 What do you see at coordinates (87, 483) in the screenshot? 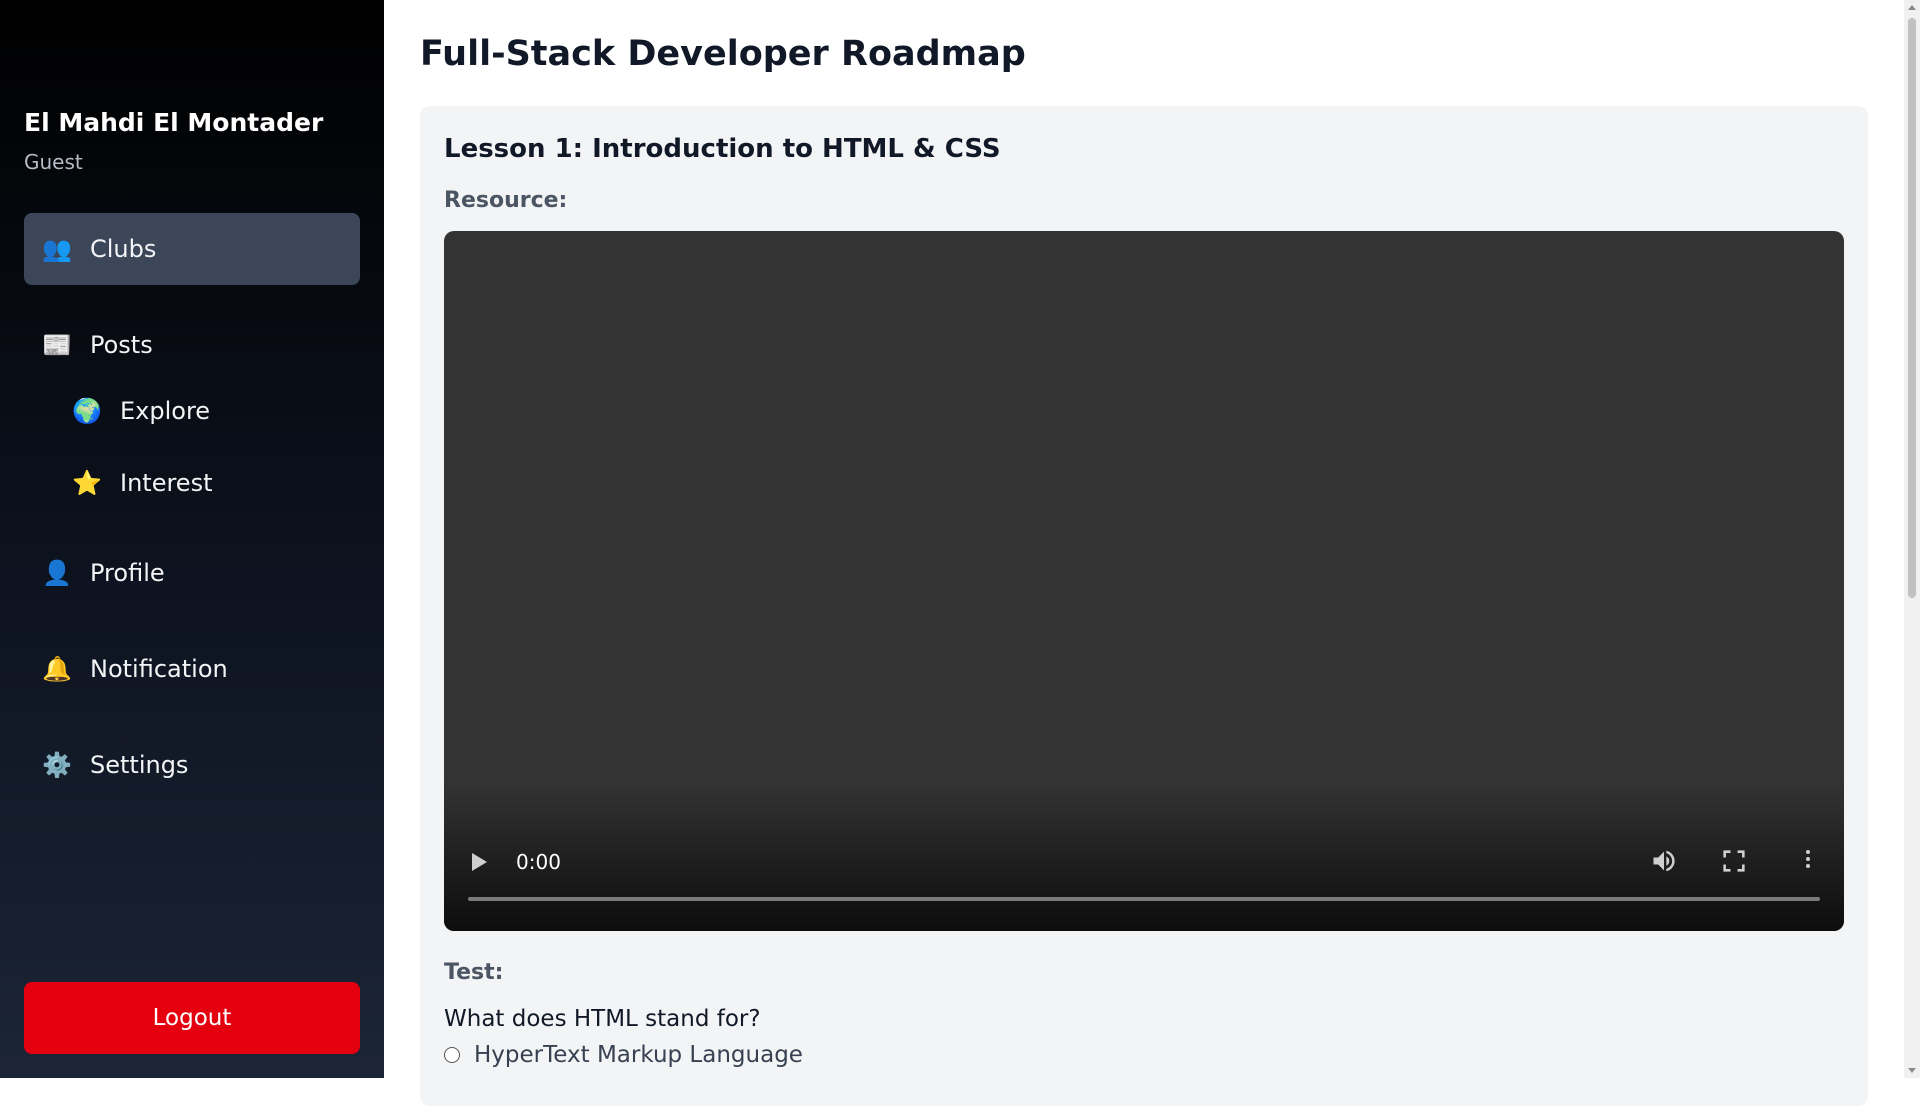
I see `star-icon: ⭐` at bounding box center [87, 483].